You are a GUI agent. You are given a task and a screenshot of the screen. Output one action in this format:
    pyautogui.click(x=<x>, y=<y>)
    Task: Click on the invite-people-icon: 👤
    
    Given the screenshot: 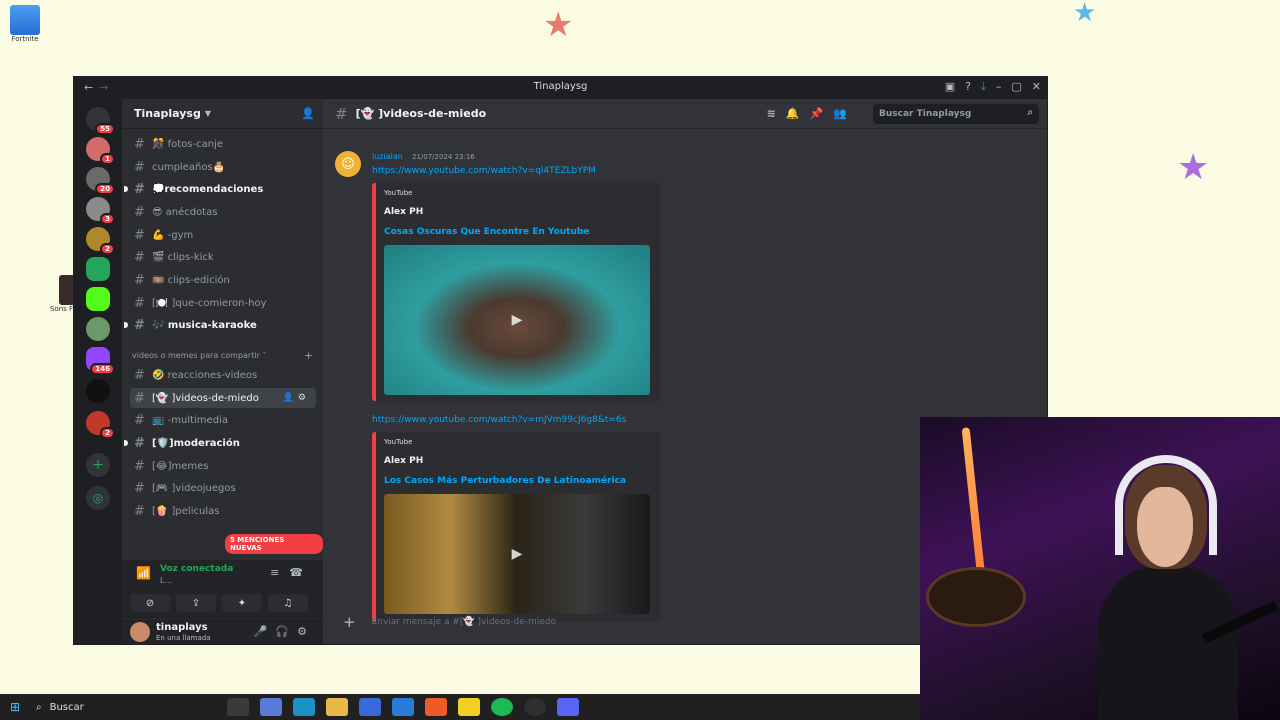 What is the action you would take?
    pyautogui.click(x=308, y=113)
    